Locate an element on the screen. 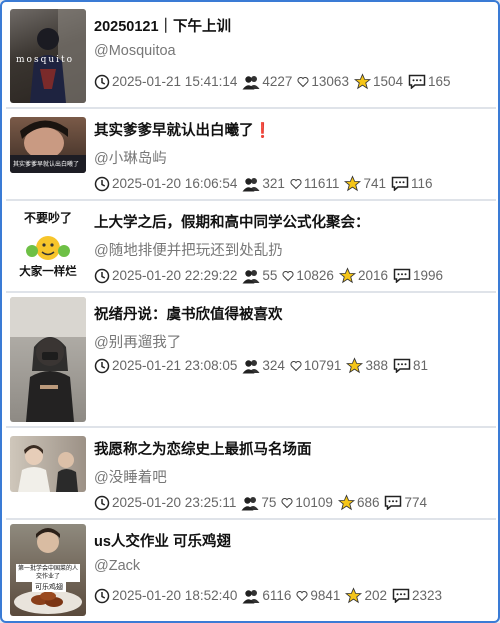 Image resolution: width=500 pixels, height=623 pixels. thumbnail-bottom-text: 可乐鸡翅 is located at coordinates (49, 587).